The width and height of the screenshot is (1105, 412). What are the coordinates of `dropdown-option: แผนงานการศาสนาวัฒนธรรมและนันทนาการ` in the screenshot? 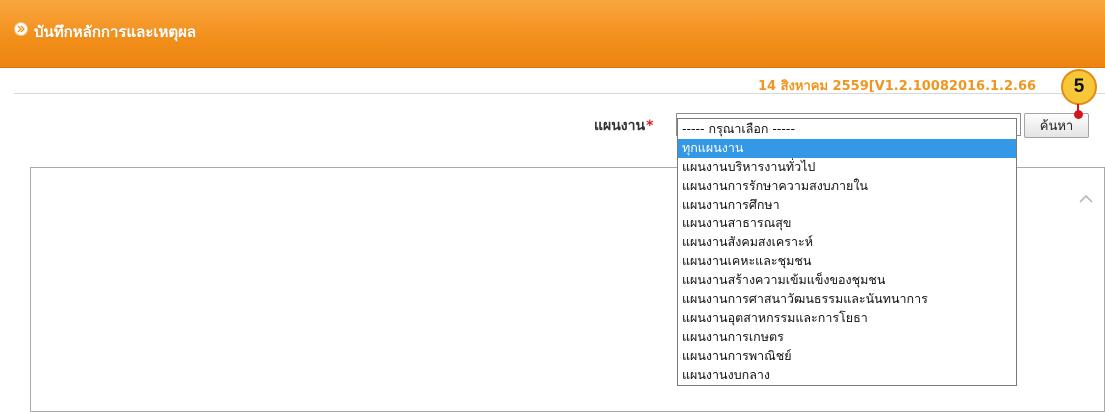 It's located at (847, 299).